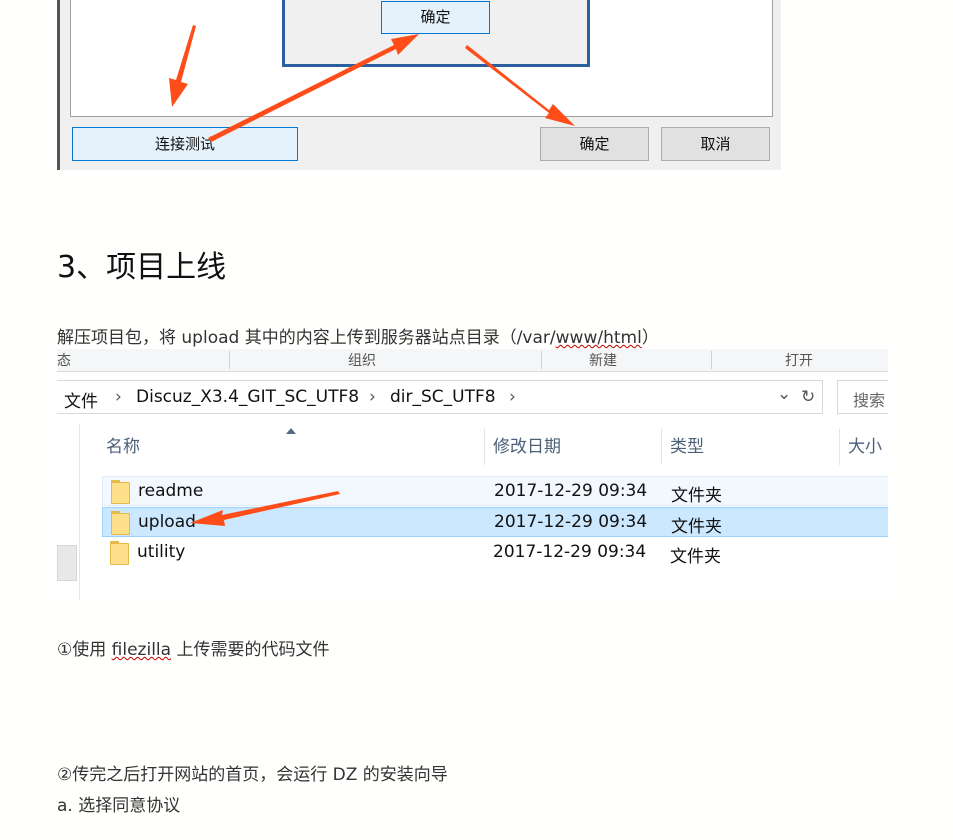 Image resolution: width=953 pixels, height=840 pixels. What do you see at coordinates (182, 66) in the screenshot?
I see `arrow-down-left-icon` at bounding box center [182, 66].